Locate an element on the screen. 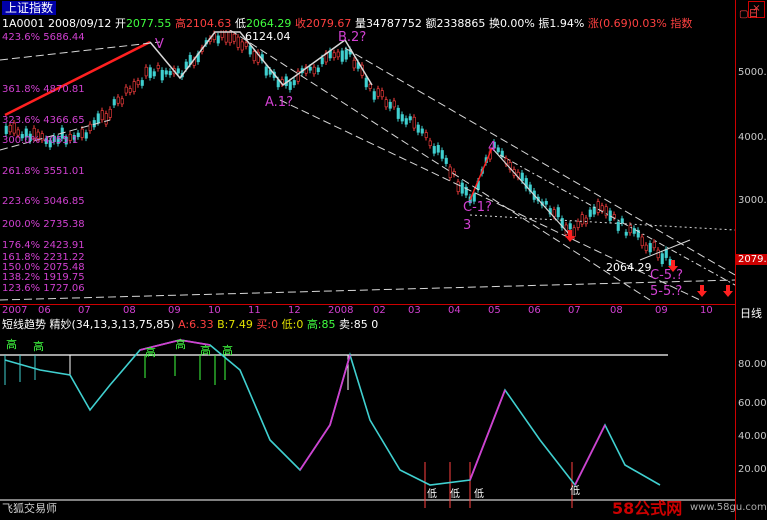 This screenshot has width=767, height=520. period-label: 日线 is located at coordinates (751, 313).